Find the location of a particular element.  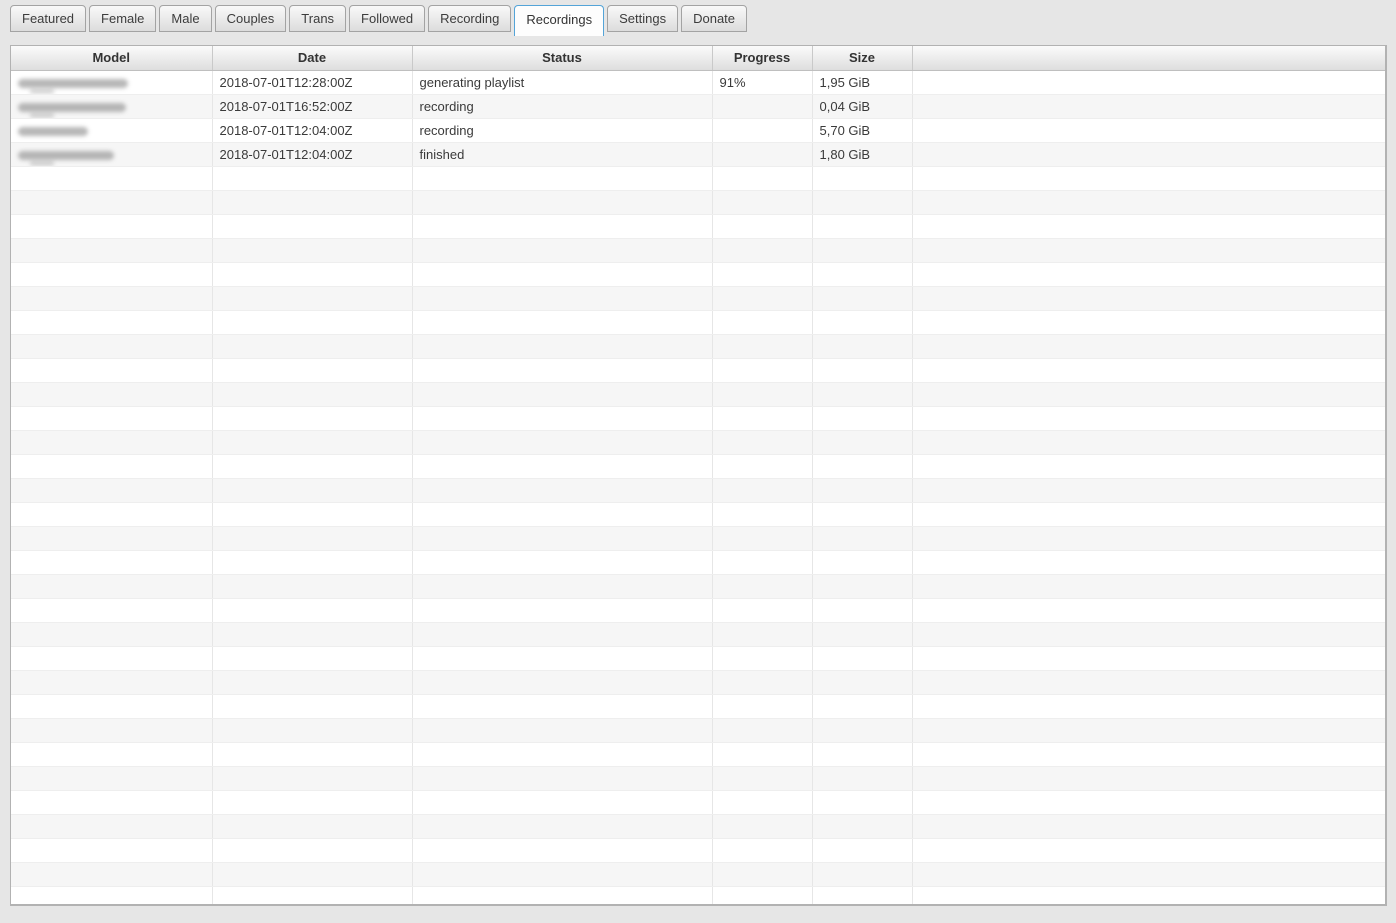

redacted-model-name is located at coordinates (53, 131).